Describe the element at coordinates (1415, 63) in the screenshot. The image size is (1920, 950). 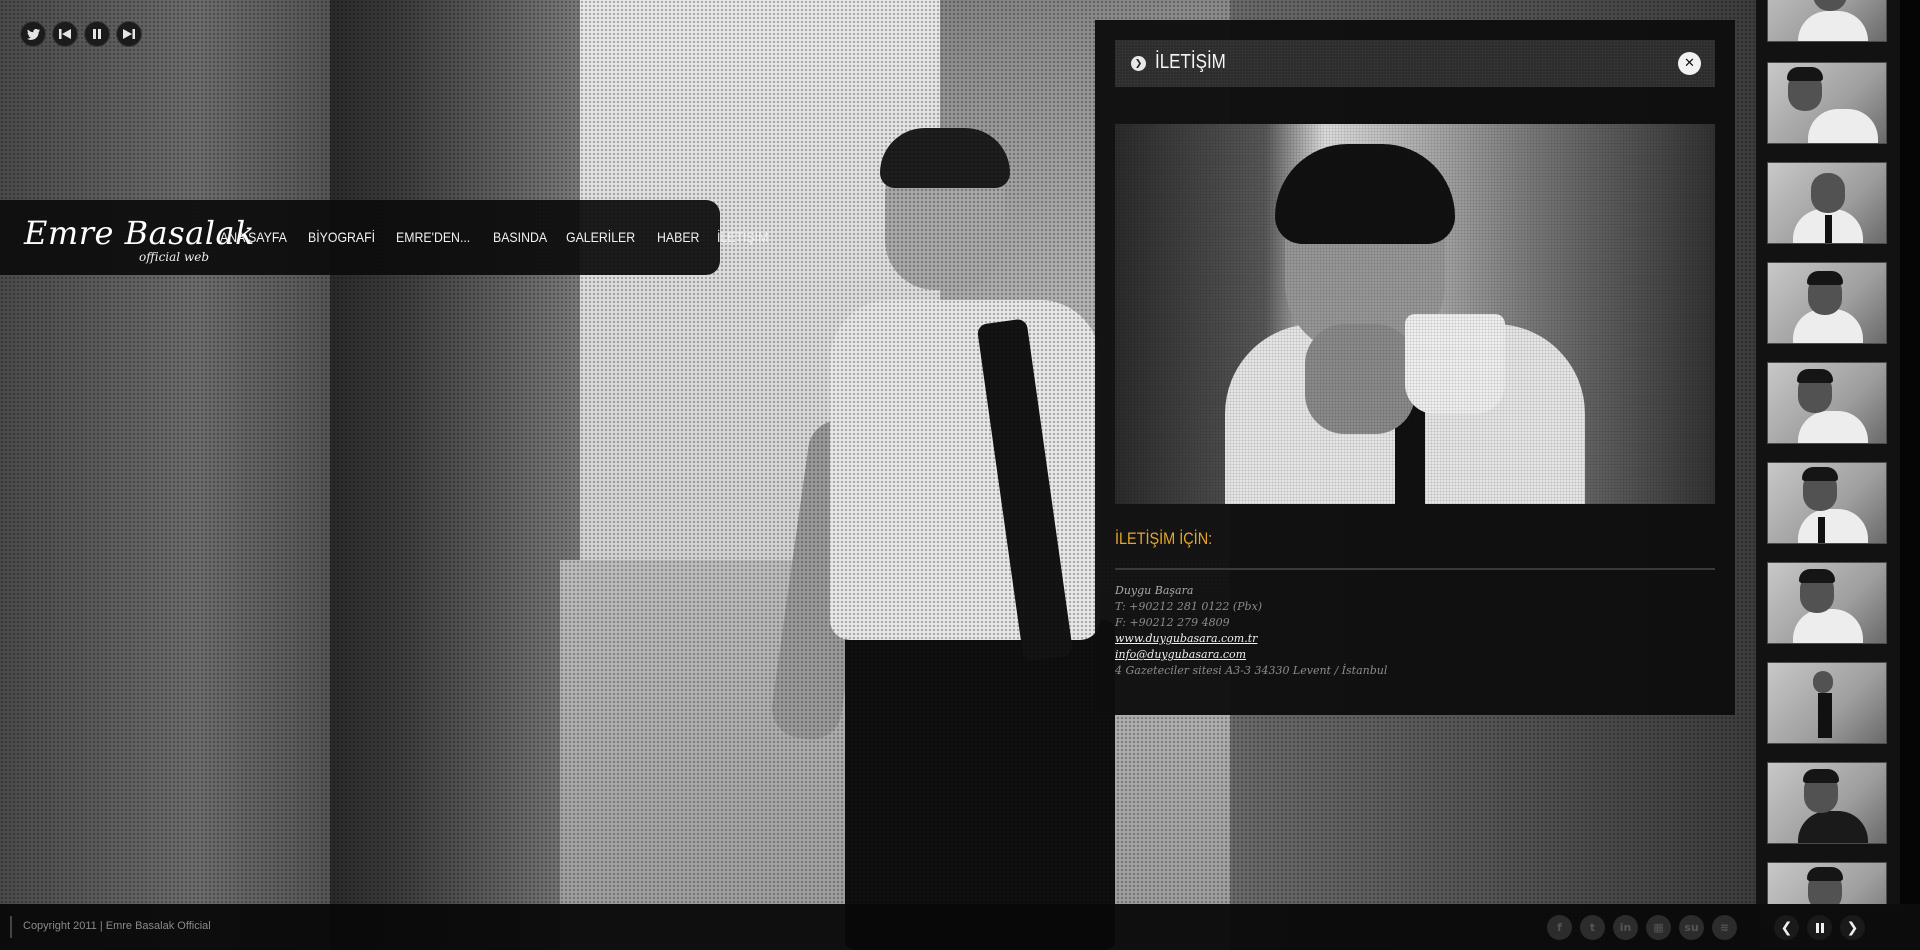
I see `panel-header: ❯ İLETİŞİM ✕` at that location.